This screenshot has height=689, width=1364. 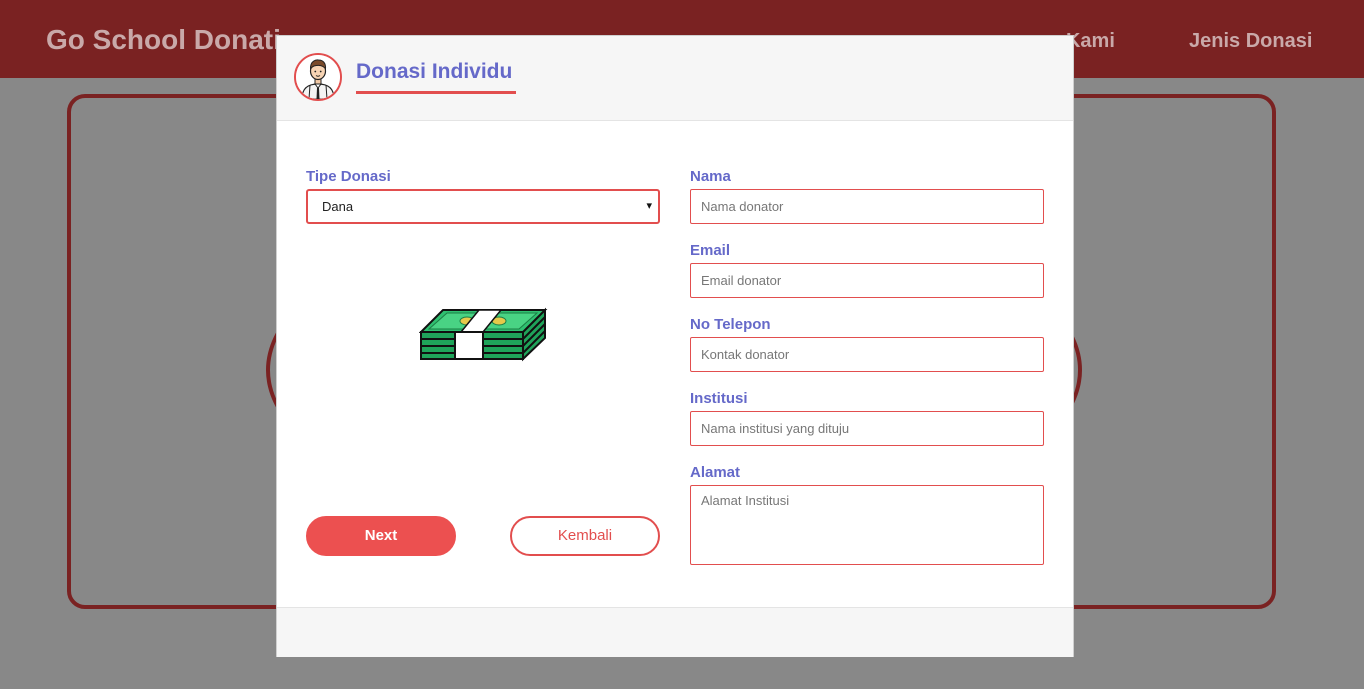 What do you see at coordinates (1250, 41) in the screenshot?
I see `nav-item-jenis-donasi: Jenis Donasi` at bounding box center [1250, 41].